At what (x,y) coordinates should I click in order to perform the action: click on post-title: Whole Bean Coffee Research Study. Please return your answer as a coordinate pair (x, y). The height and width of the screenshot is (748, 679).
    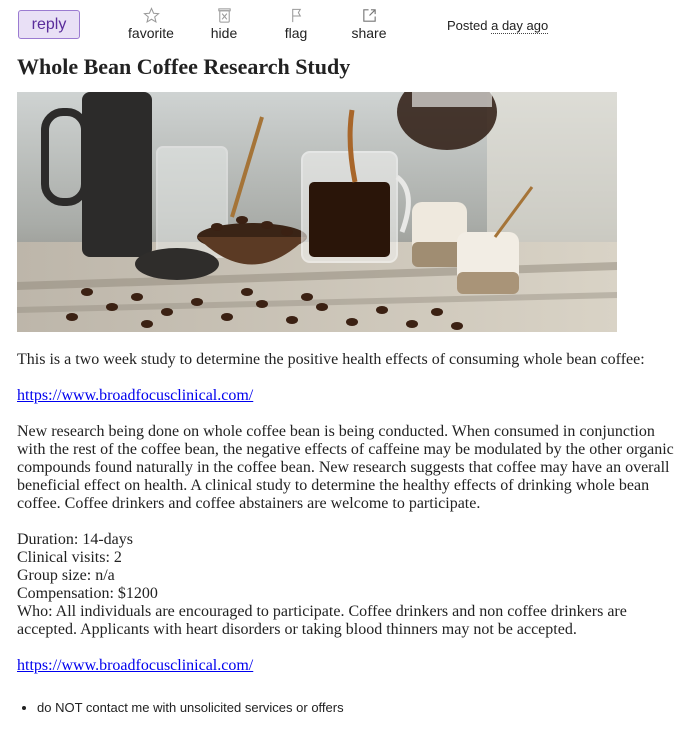
    Looking at the image, I should click on (184, 66).